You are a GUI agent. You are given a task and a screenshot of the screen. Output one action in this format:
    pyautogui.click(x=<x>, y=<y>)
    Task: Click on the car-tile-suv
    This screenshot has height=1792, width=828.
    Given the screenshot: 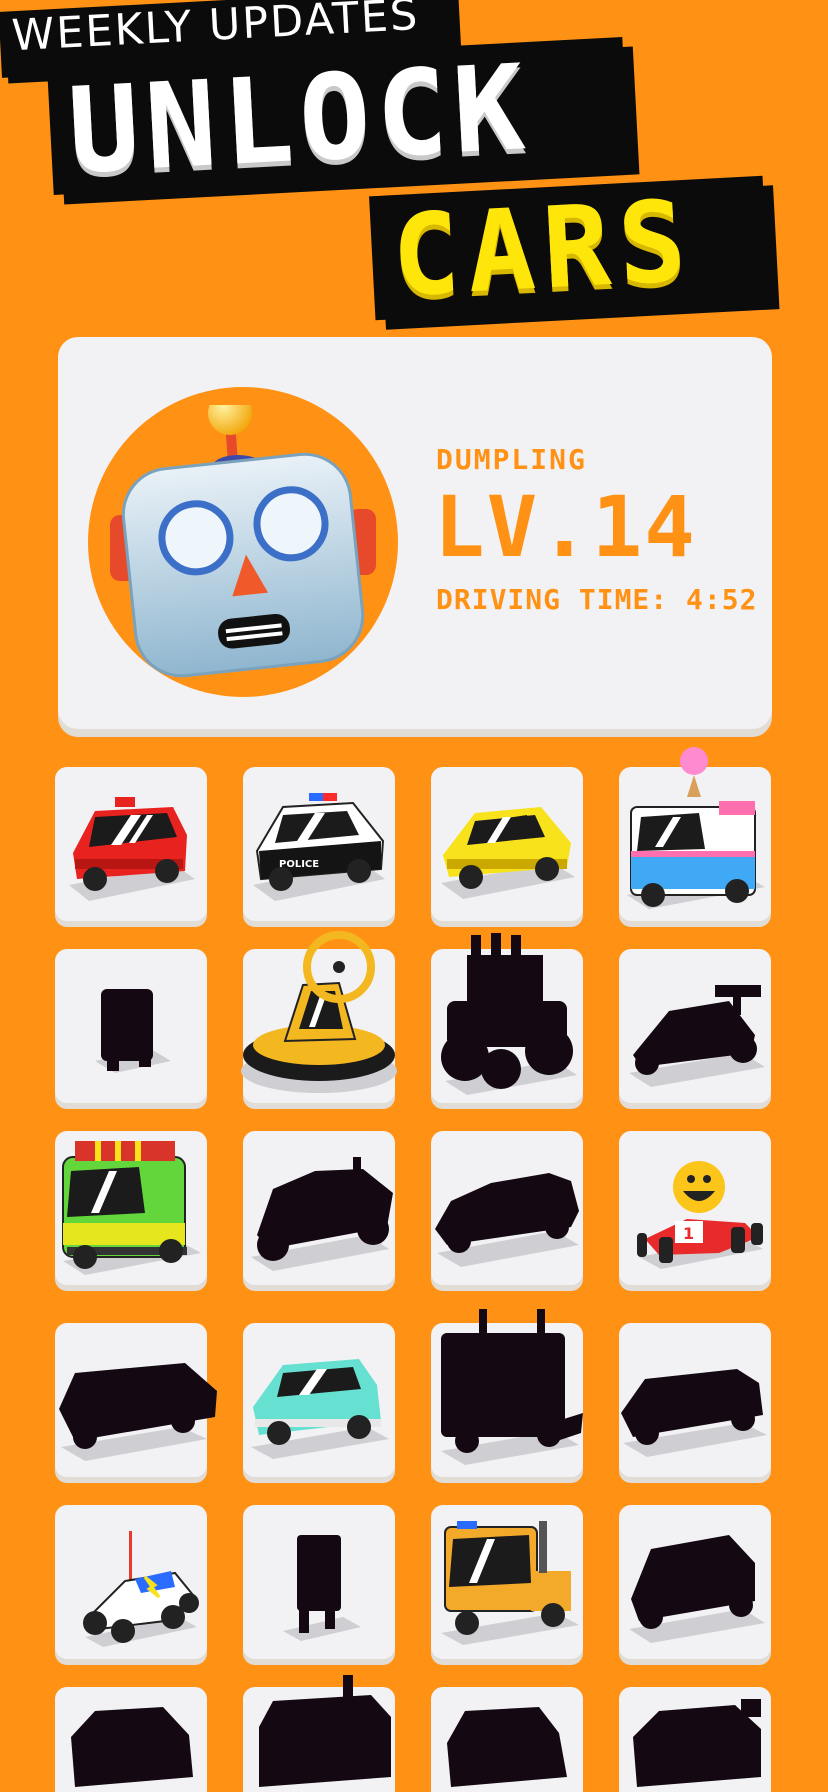 What is the action you would take?
    pyautogui.click(x=695, y=1400)
    